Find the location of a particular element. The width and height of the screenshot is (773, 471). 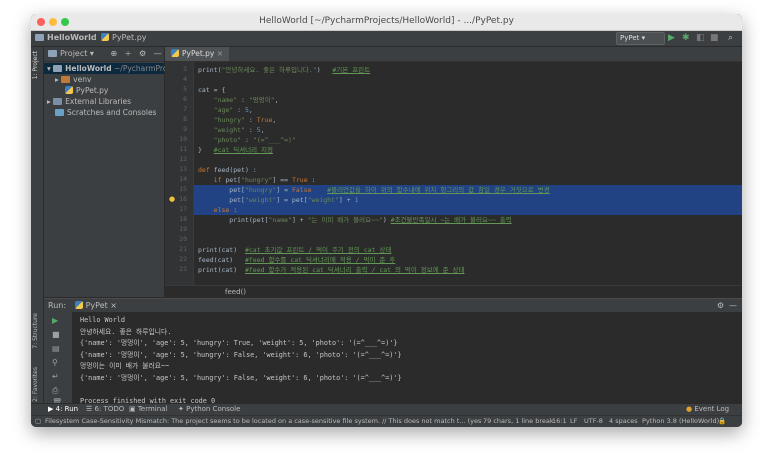

lock-icon: 🔒 is located at coordinates (722, 421).